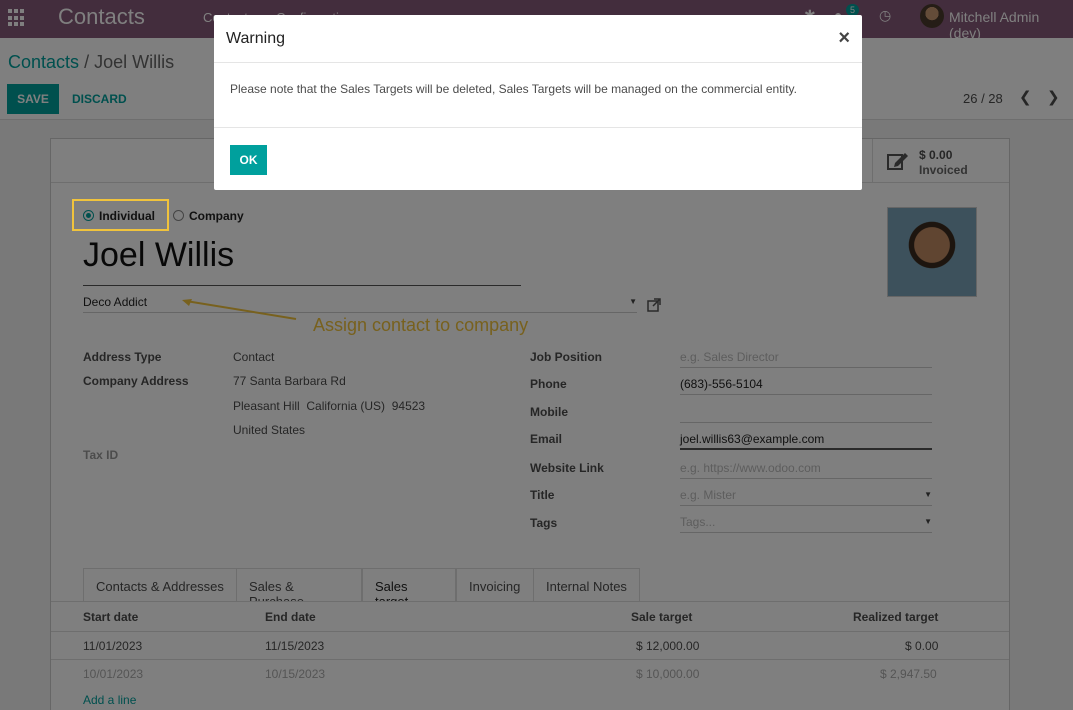 The width and height of the screenshot is (1073, 710). What do you see at coordinates (538, 158) in the screenshot?
I see `dialog-footer: OK` at bounding box center [538, 158].